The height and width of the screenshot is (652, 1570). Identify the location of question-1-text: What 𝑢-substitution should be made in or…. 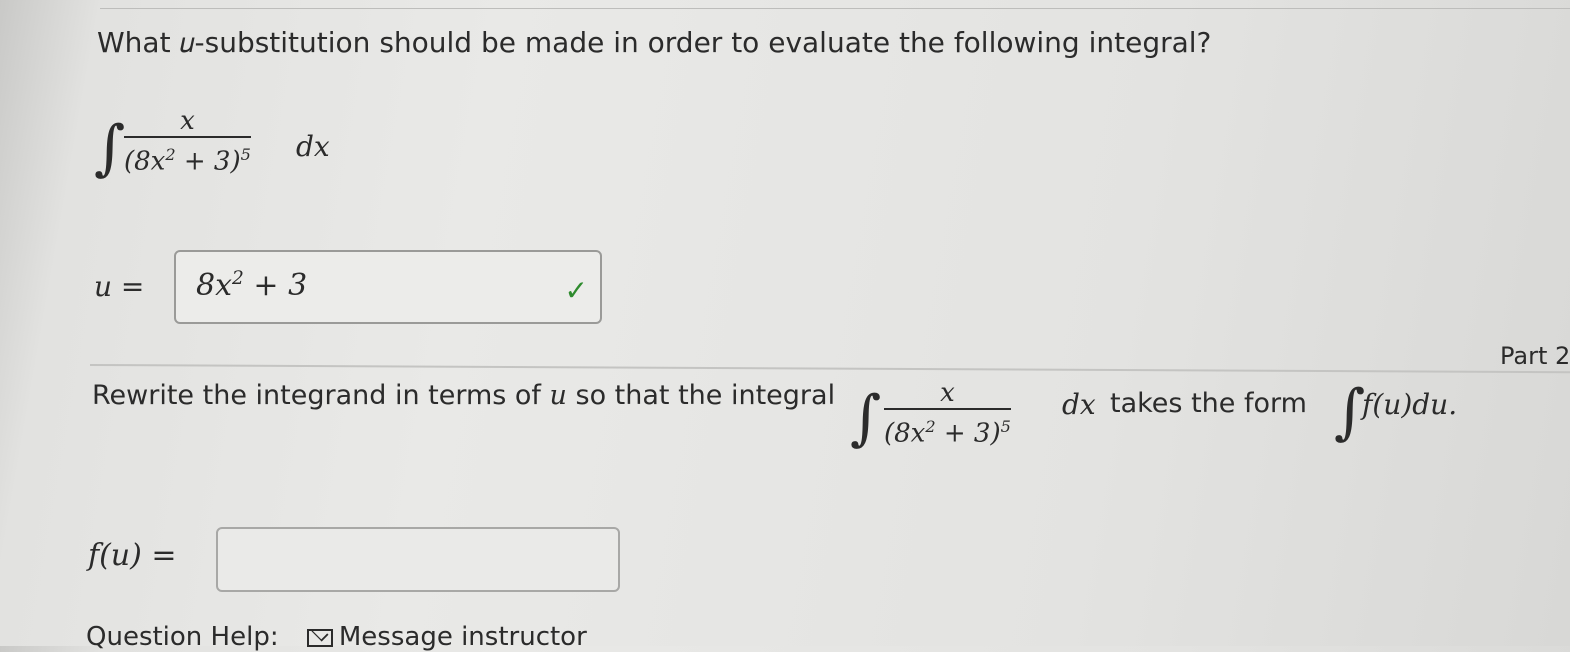
(654, 42).